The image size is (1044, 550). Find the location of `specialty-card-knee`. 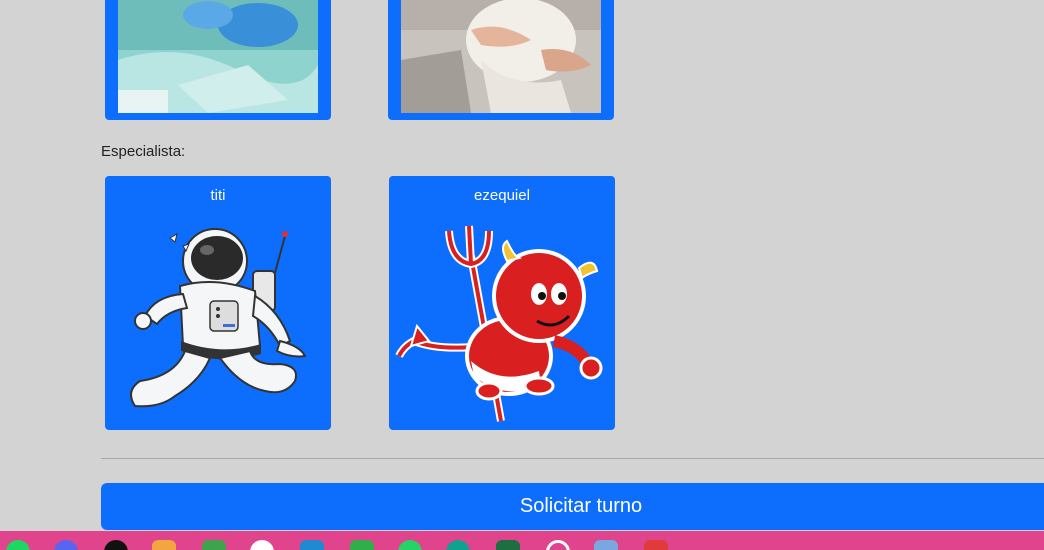

specialty-card-knee is located at coordinates (501, 60).